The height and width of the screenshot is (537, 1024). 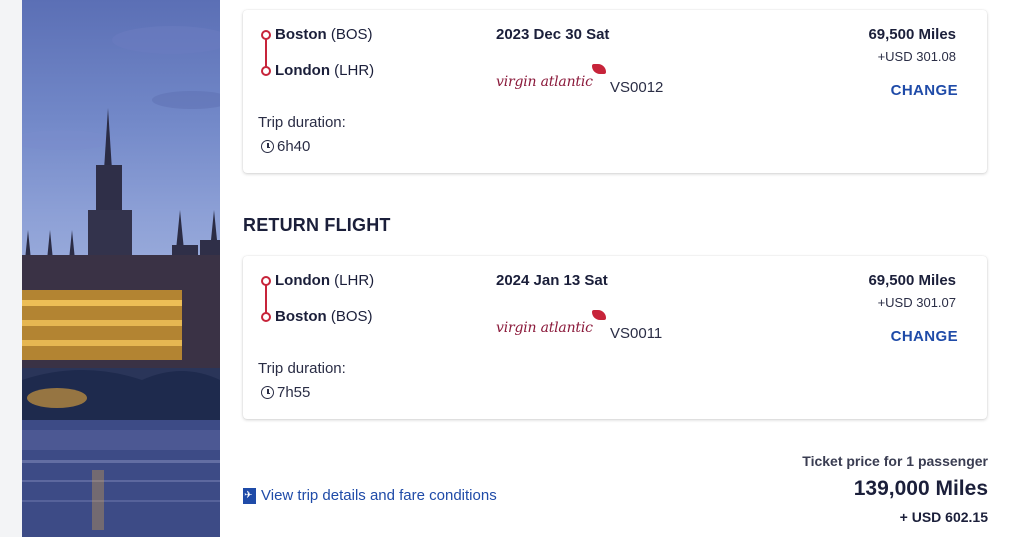 I want to click on duration-value: 7h55, so click(x=294, y=392).